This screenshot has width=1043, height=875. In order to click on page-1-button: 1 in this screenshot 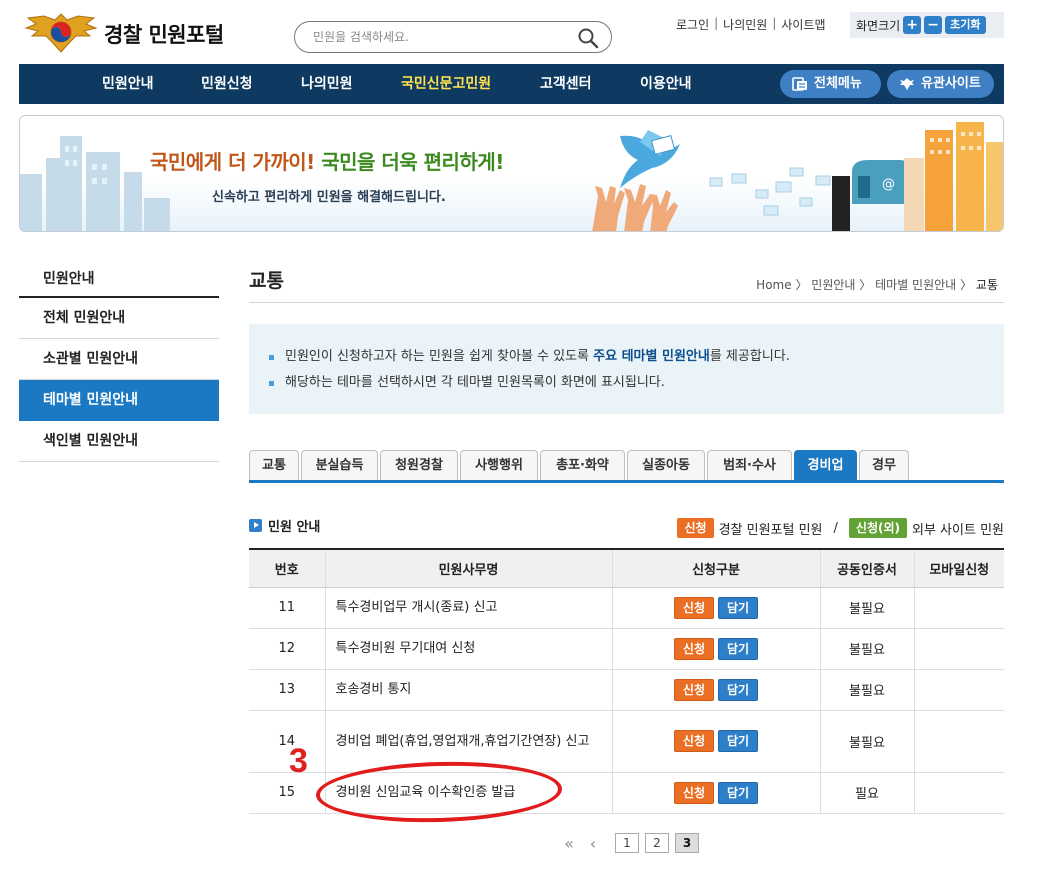, I will do `click(627, 843)`.